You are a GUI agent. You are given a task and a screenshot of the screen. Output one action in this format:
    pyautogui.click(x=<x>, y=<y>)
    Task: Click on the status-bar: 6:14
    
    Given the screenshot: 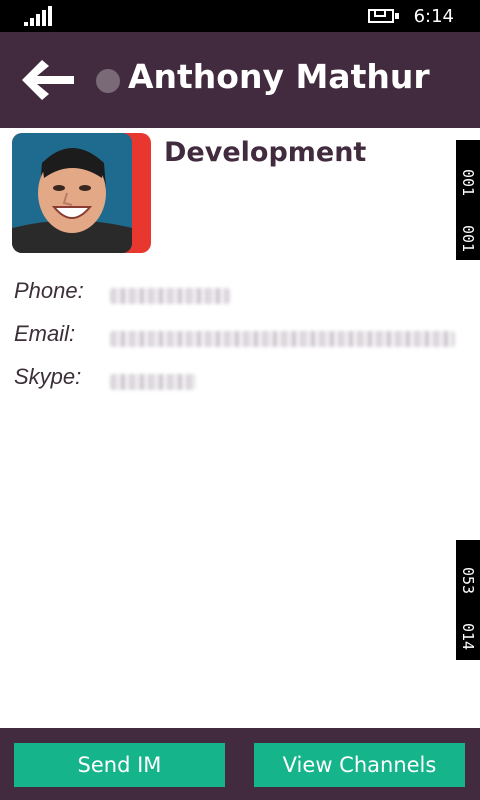 What is the action you would take?
    pyautogui.click(x=240, y=16)
    